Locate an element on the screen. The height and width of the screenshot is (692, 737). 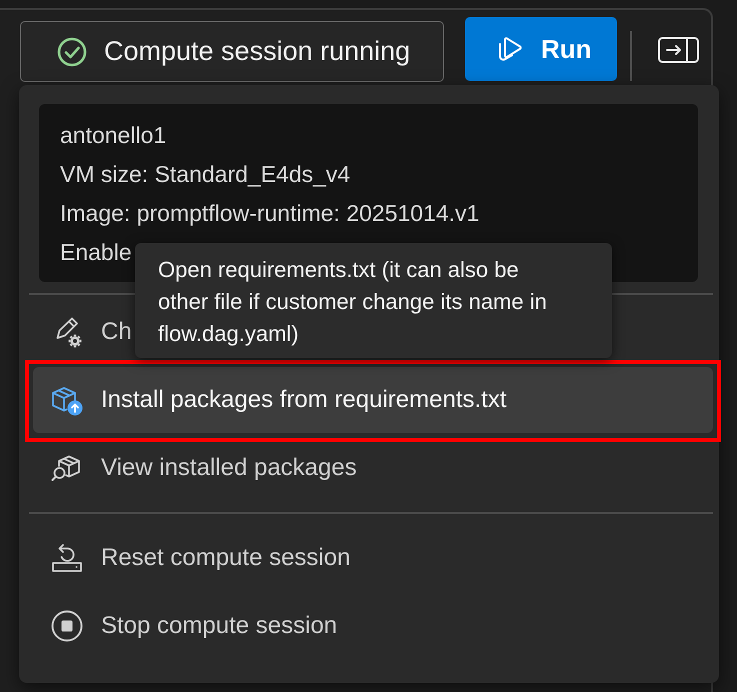
menu-item: View installed packages is located at coordinates (202, 468).